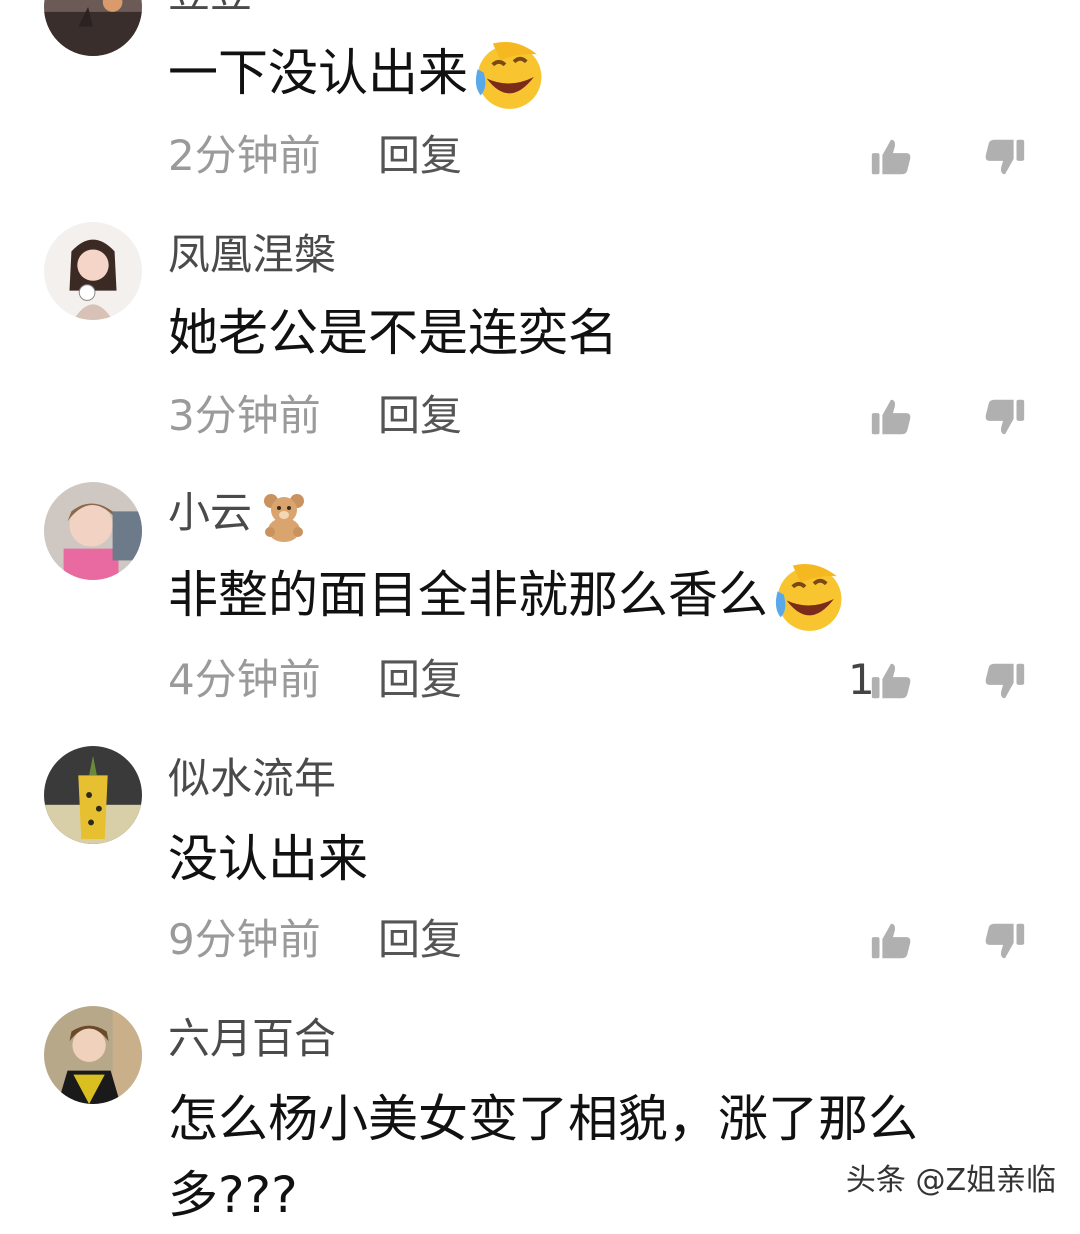 This screenshot has width=1080, height=1234. I want to click on comment-time: 9分钟前, so click(244, 939).